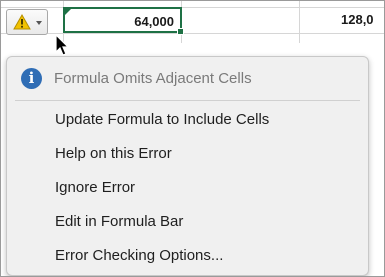  I want to click on menu-header: i Formula Omits Adjacent Cells, so click(187, 78).